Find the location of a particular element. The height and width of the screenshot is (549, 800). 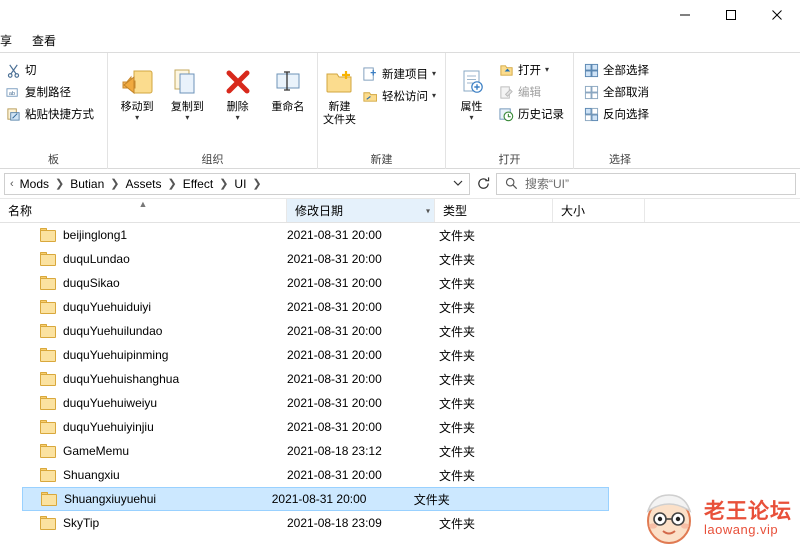

table-row: beijinglong1 2021-08-31 20:00 文件夹 is located at coordinates (411, 235).